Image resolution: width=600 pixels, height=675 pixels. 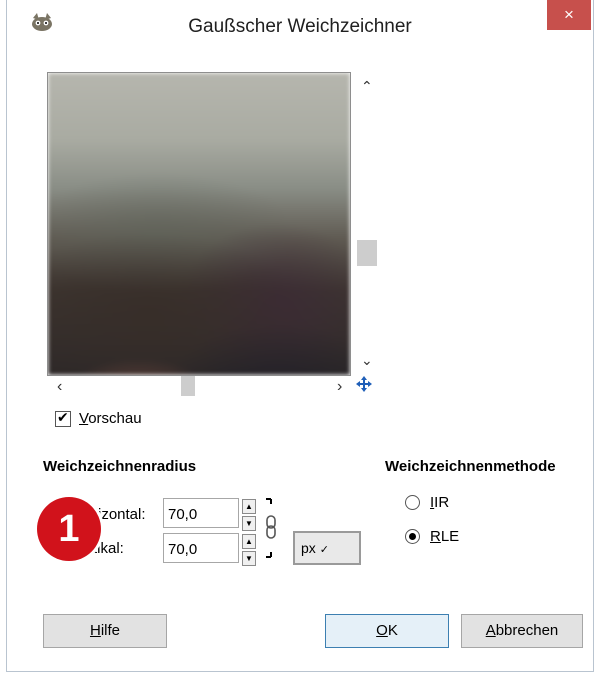 I want to click on horizontal-label: rizontal:, so click(x=119, y=514).